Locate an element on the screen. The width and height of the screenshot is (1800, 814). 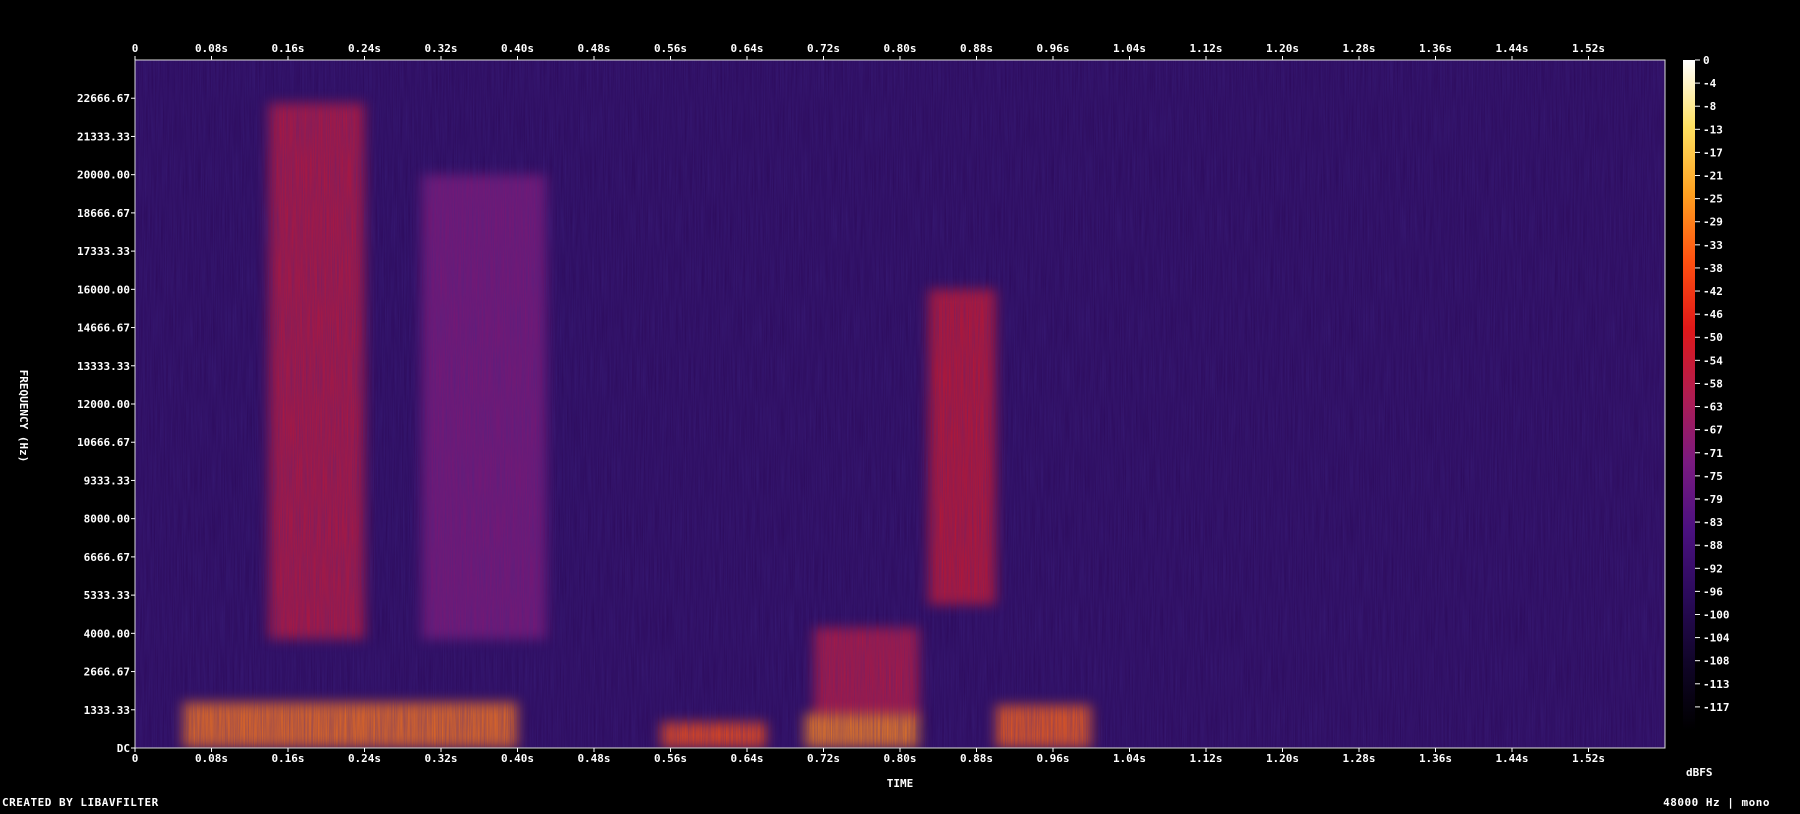
colorbar-tick-label: -108 is located at coordinates (1716, 661).